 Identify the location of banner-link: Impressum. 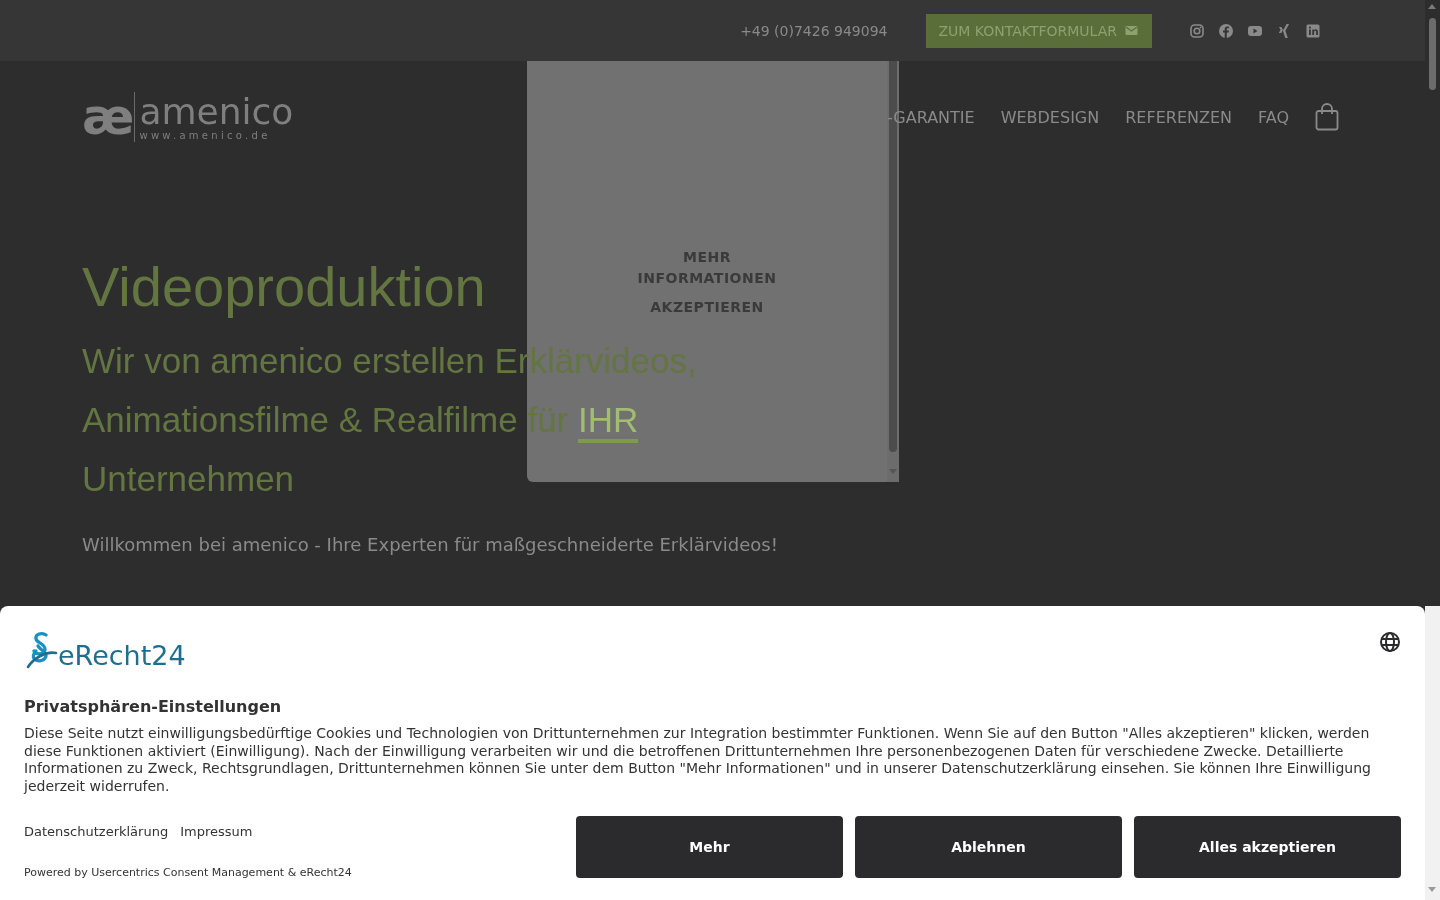
(216, 831).